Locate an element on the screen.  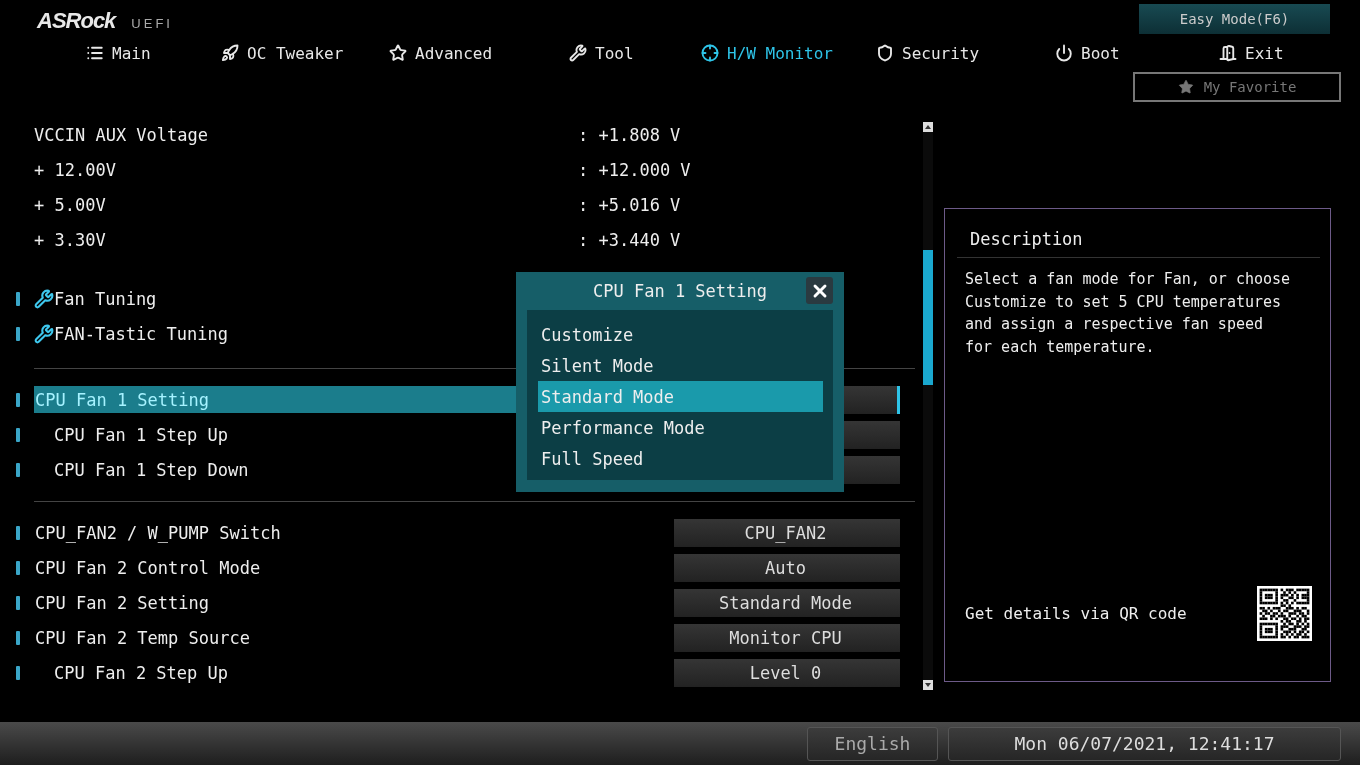
nav-tab: H/W Monitor is located at coordinates (788, 53).